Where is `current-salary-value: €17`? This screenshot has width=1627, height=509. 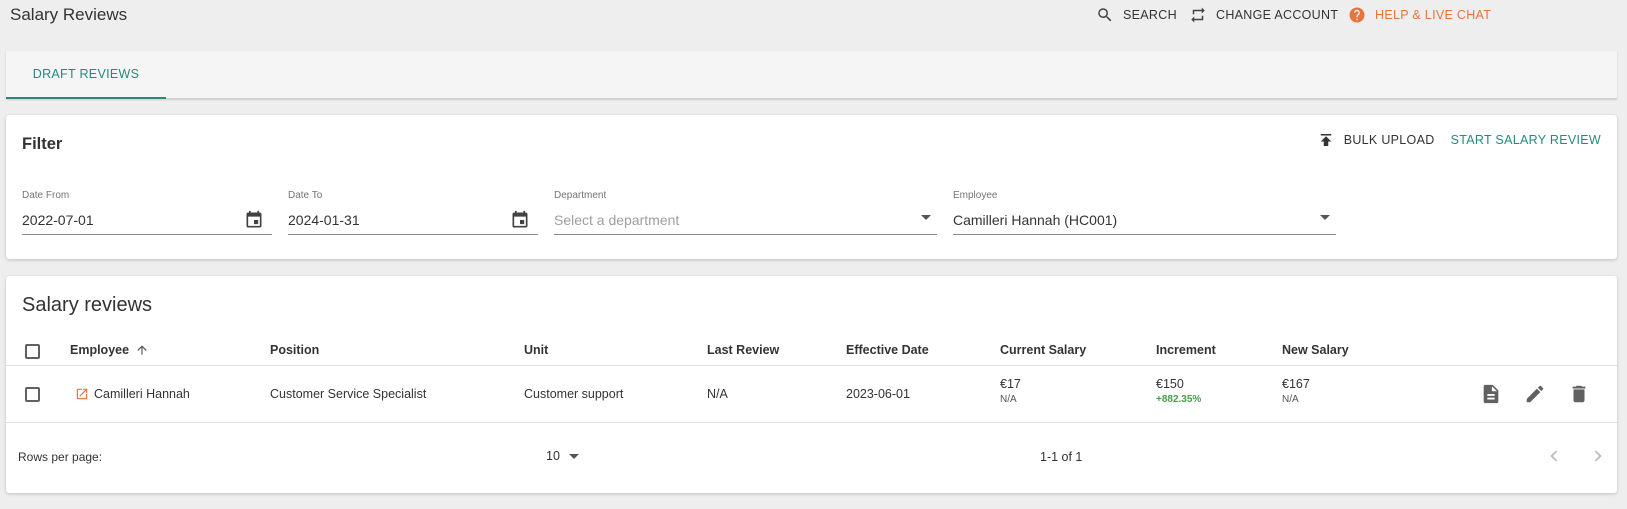
current-salary-value: €17 is located at coordinates (1010, 384).